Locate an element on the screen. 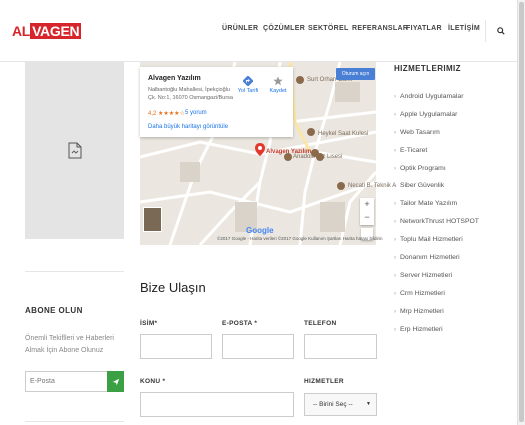 The width and height of the screenshot is (525, 425). service-item: › Apple Uygulamalar is located at coordinates (436, 115).